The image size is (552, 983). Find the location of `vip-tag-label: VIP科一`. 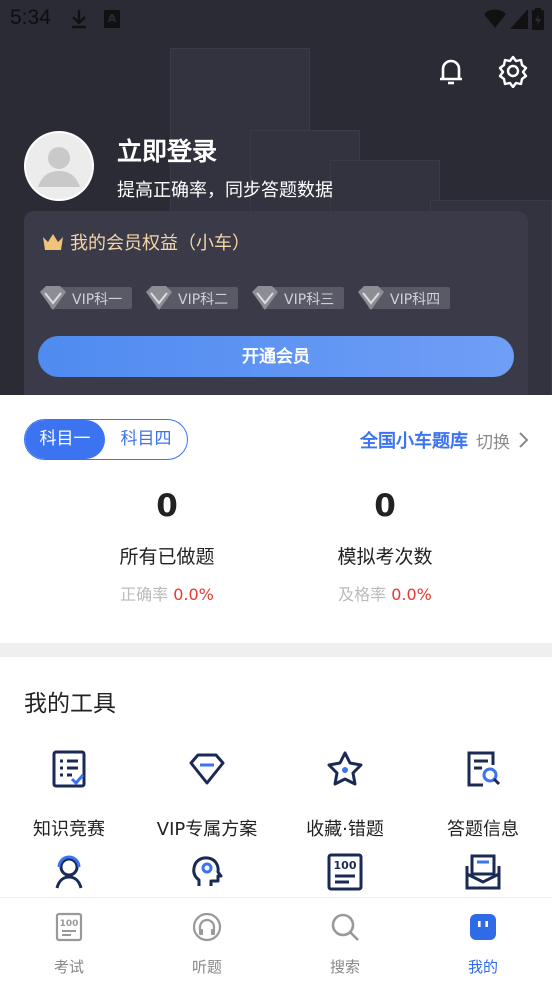

vip-tag-label: VIP科一 is located at coordinates (97, 300).